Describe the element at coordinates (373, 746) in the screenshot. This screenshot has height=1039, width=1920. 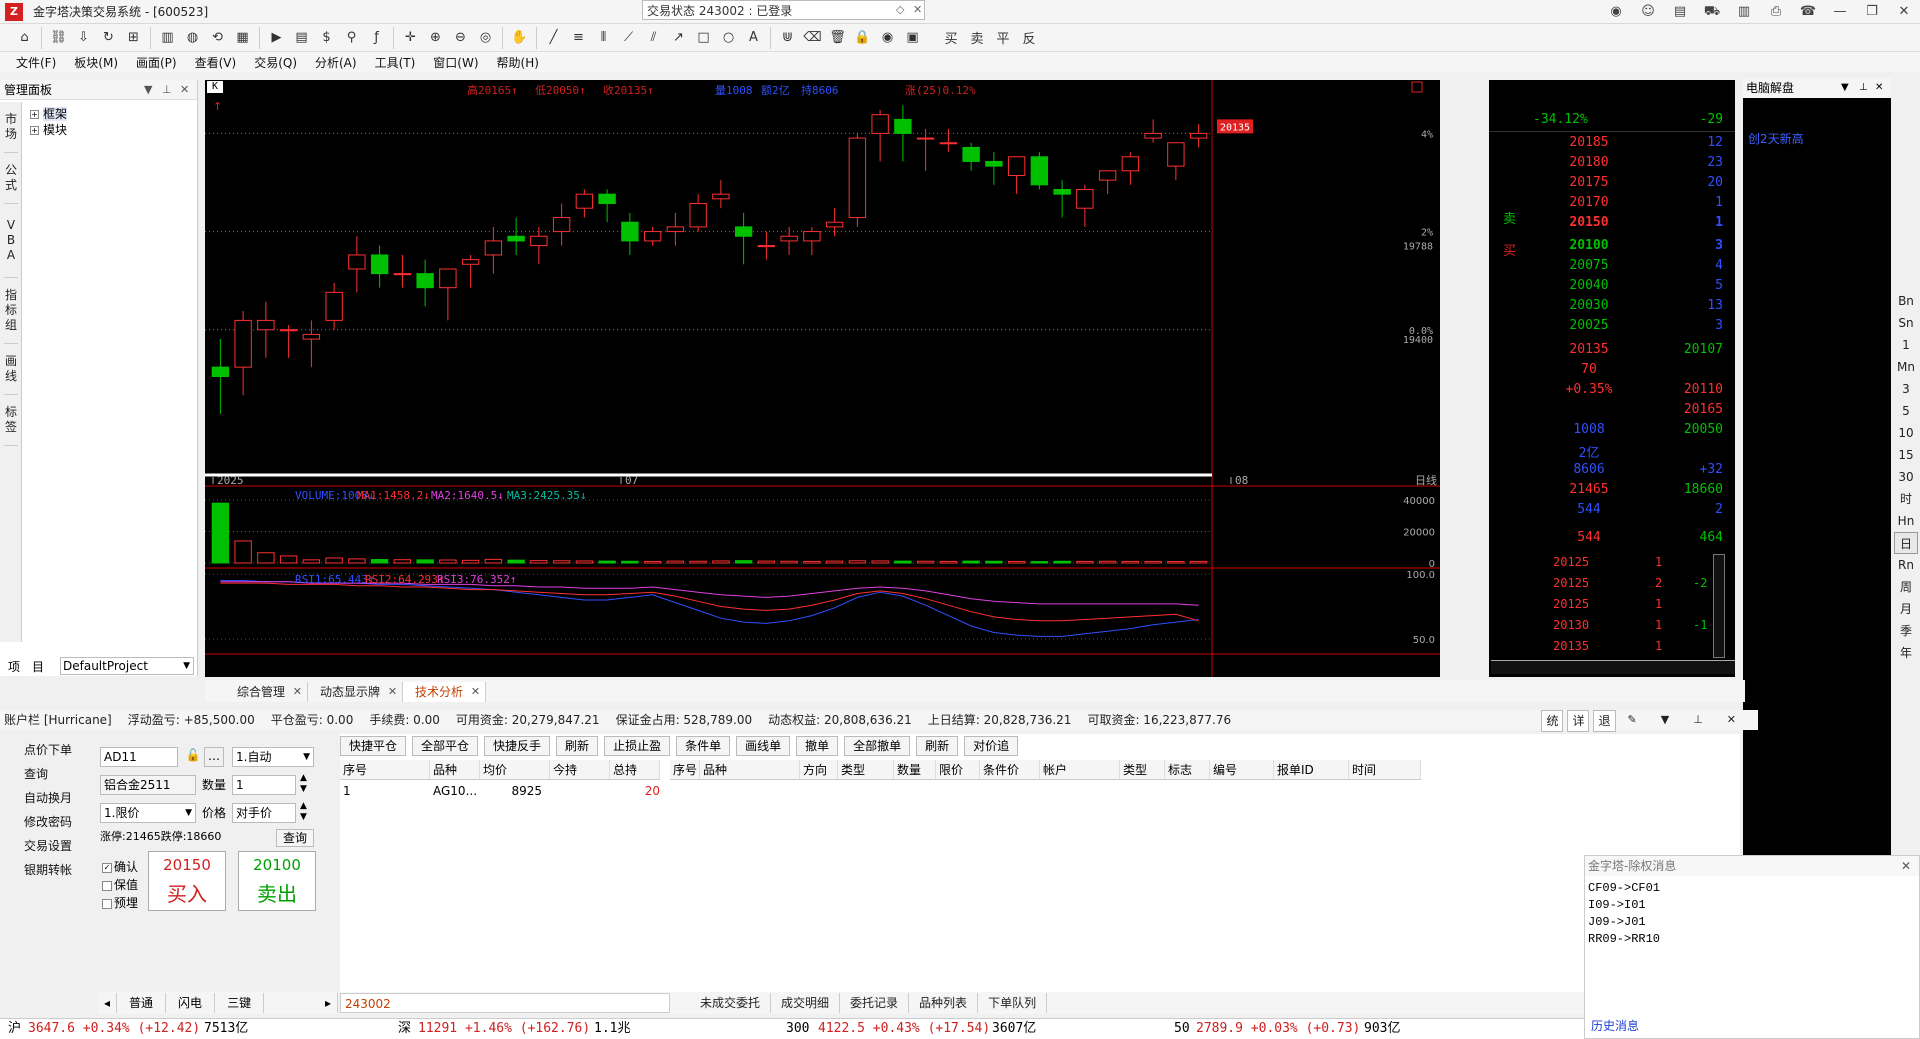
I see `order-action-0: 快捷平仓` at that location.